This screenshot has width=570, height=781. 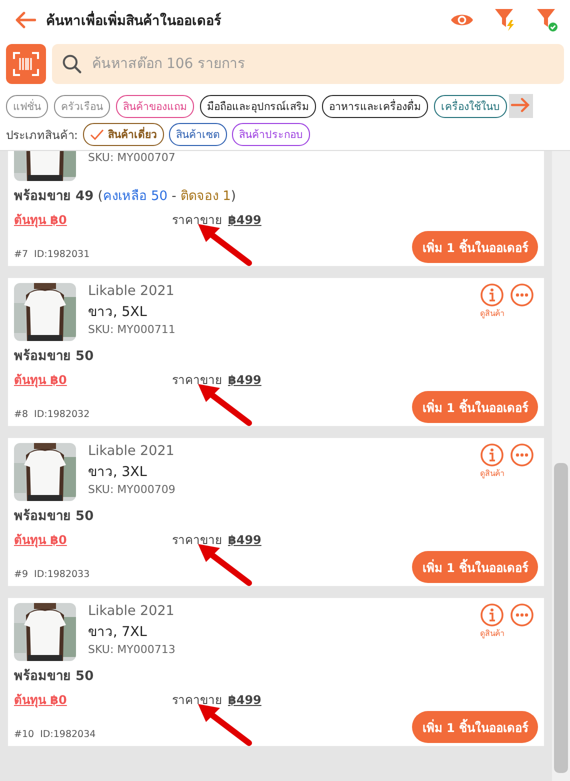 What do you see at coordinates (118, 472) in the screenshot?
I see `product-variant: ขาว, 3XL` at bounding box center [118, 472].